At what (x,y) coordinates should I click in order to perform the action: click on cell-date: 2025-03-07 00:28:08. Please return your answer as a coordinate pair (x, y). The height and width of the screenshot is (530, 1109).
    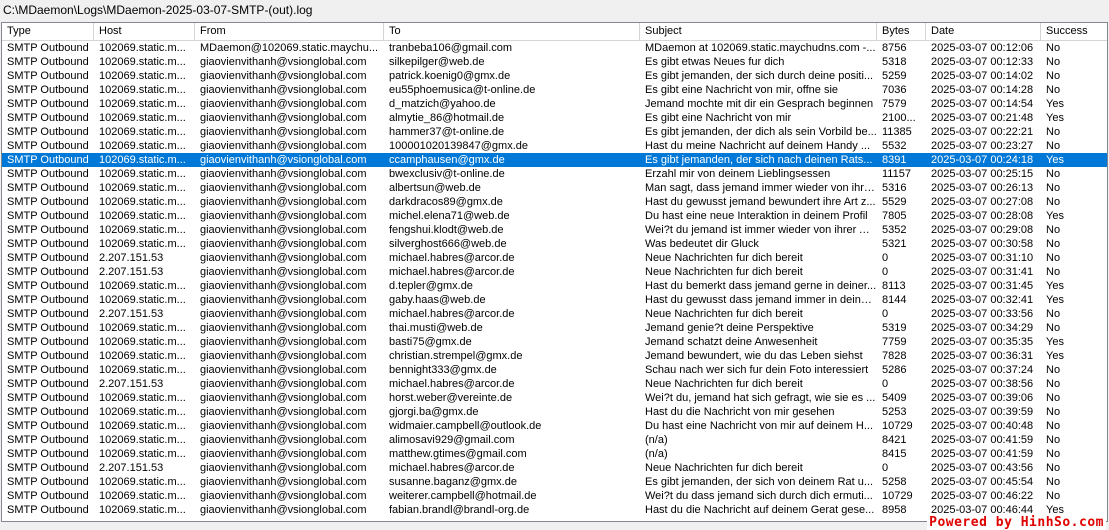
    Looking at the image, I should click on (982, 216).